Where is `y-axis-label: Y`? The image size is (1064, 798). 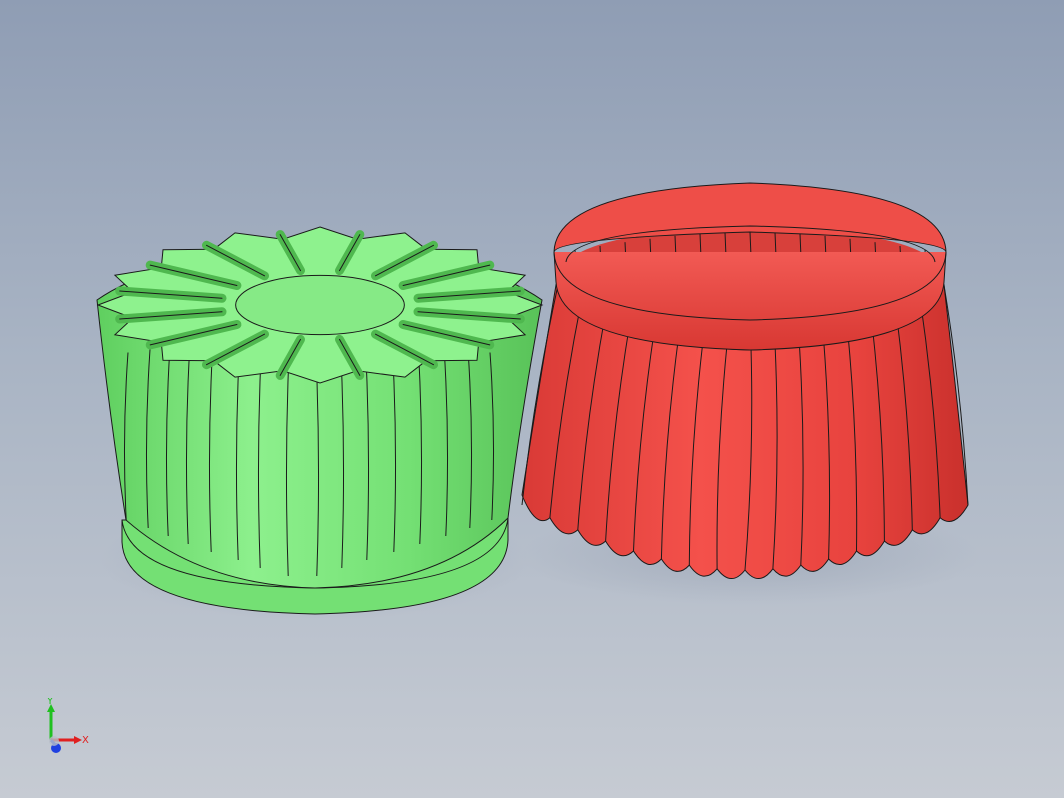 y-axis-label: Y is located at coordinates (50, 702).